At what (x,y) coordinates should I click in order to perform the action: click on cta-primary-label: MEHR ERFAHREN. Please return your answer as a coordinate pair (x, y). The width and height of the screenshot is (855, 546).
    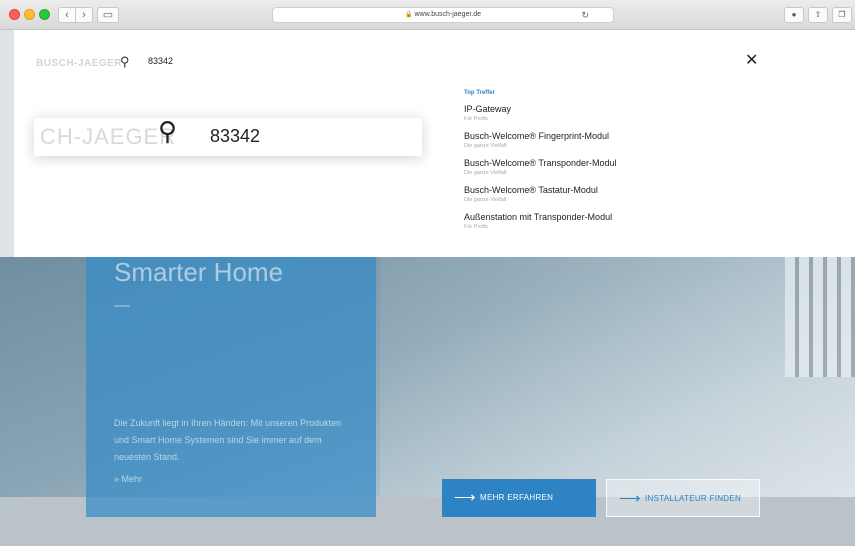
    Looking at the image, I should click on (517, 497).